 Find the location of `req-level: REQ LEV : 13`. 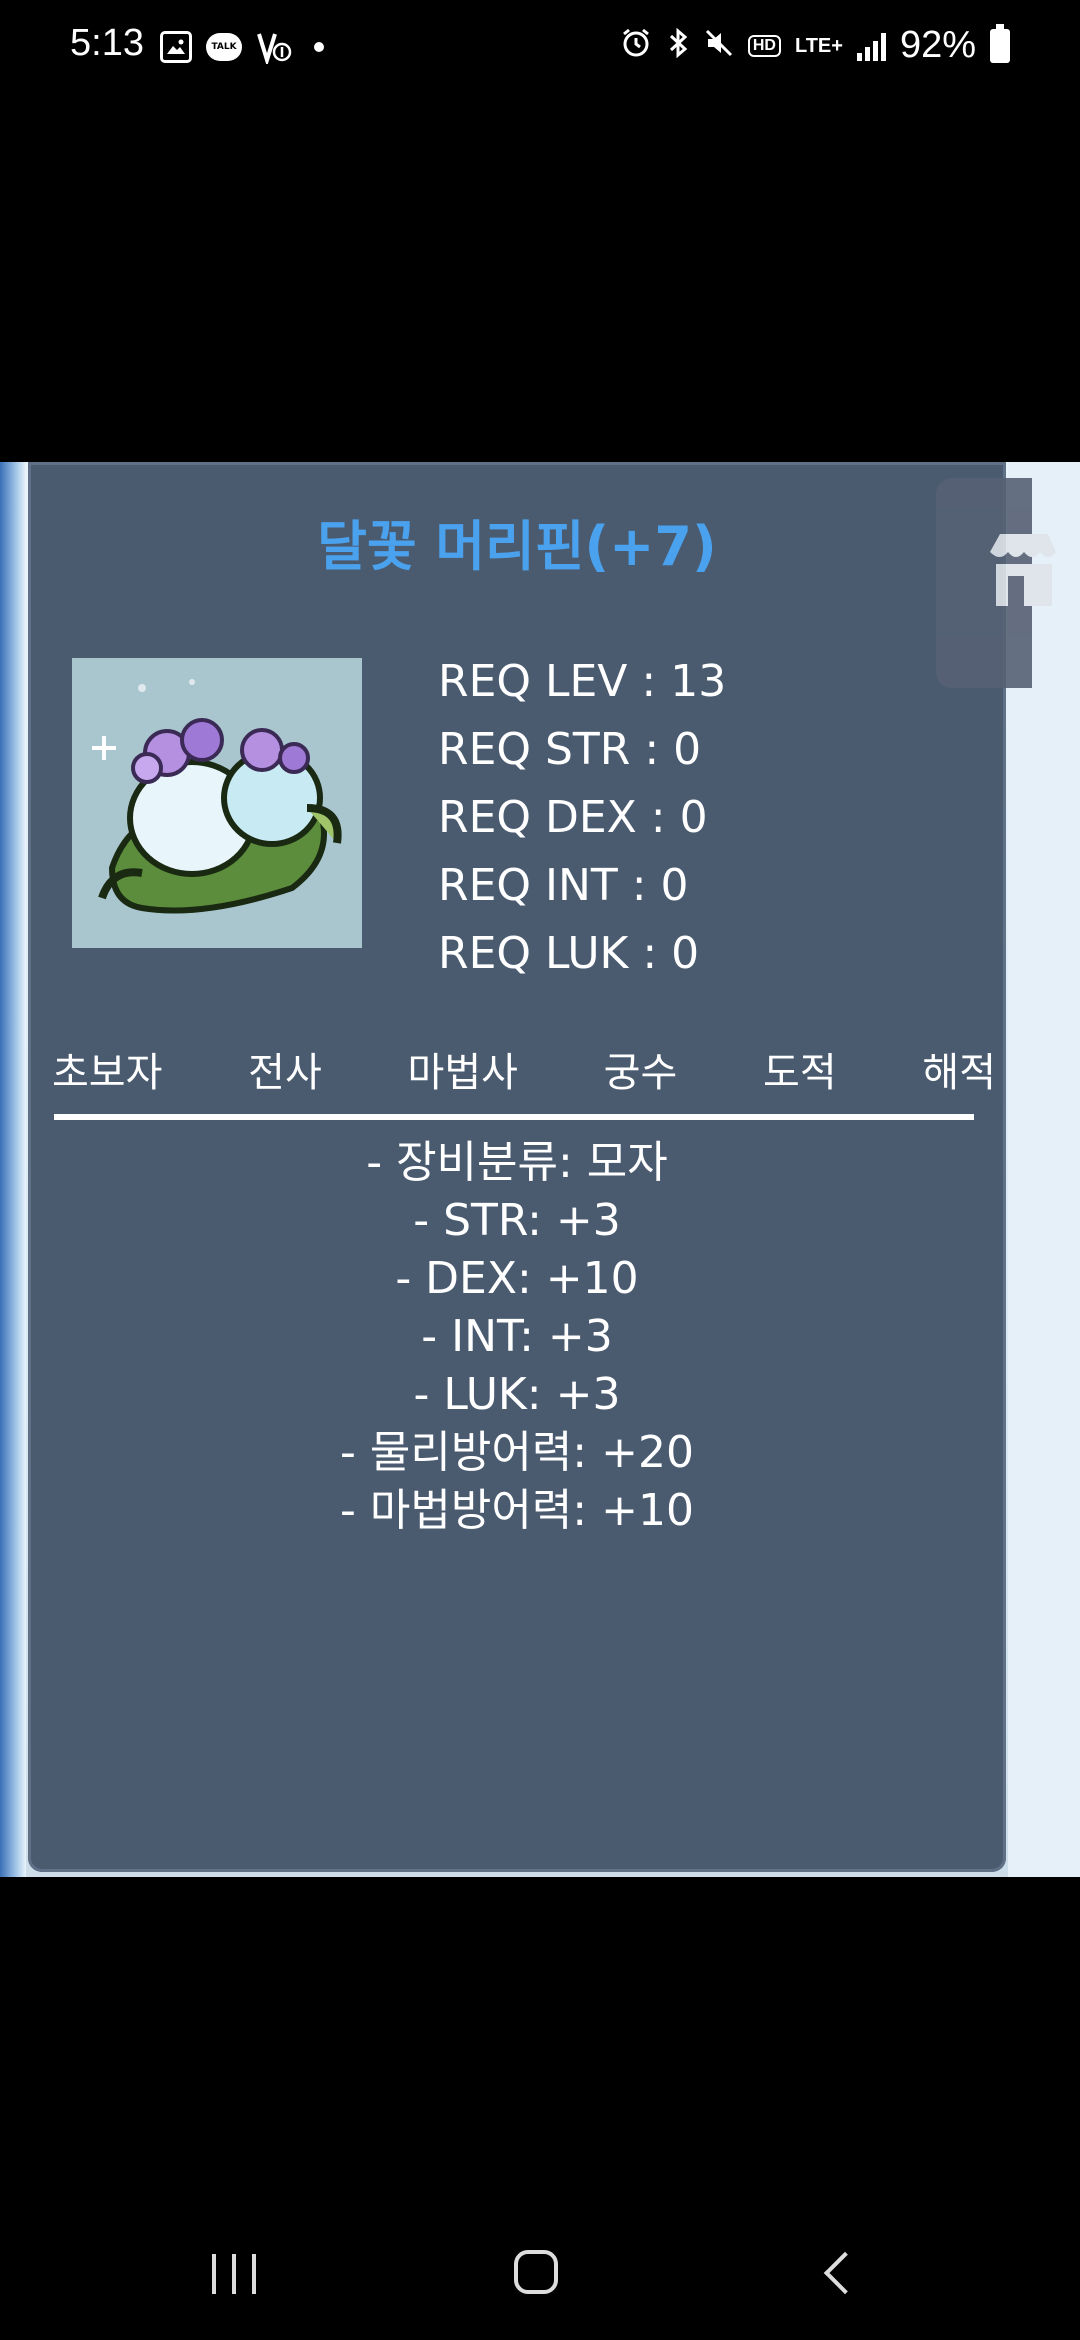

req-level: REQ LEV : 13 is located at coordinates (582, 681).